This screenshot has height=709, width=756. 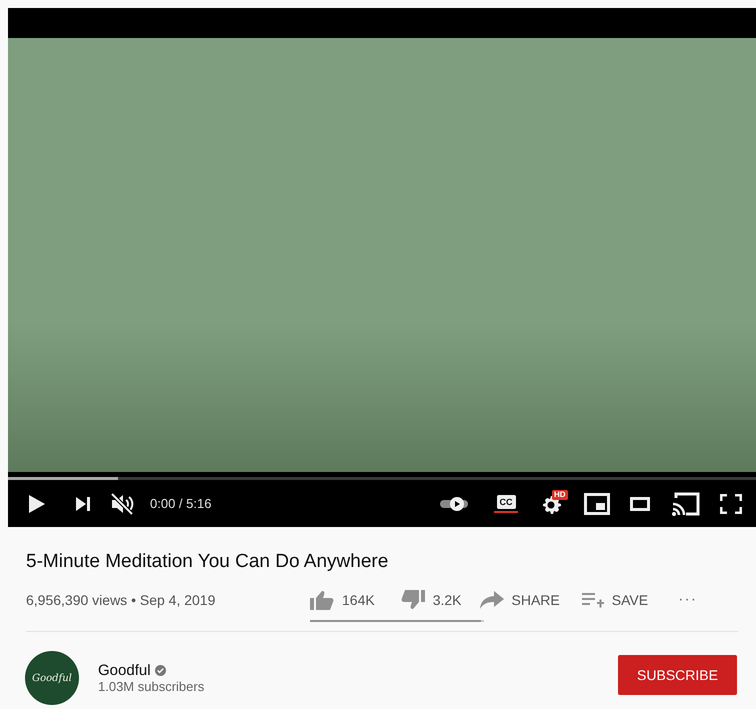 What do you see at coordinates (688, 600) in the screenshot?
I see `more-button: ···` at bounding box center [688, 600].